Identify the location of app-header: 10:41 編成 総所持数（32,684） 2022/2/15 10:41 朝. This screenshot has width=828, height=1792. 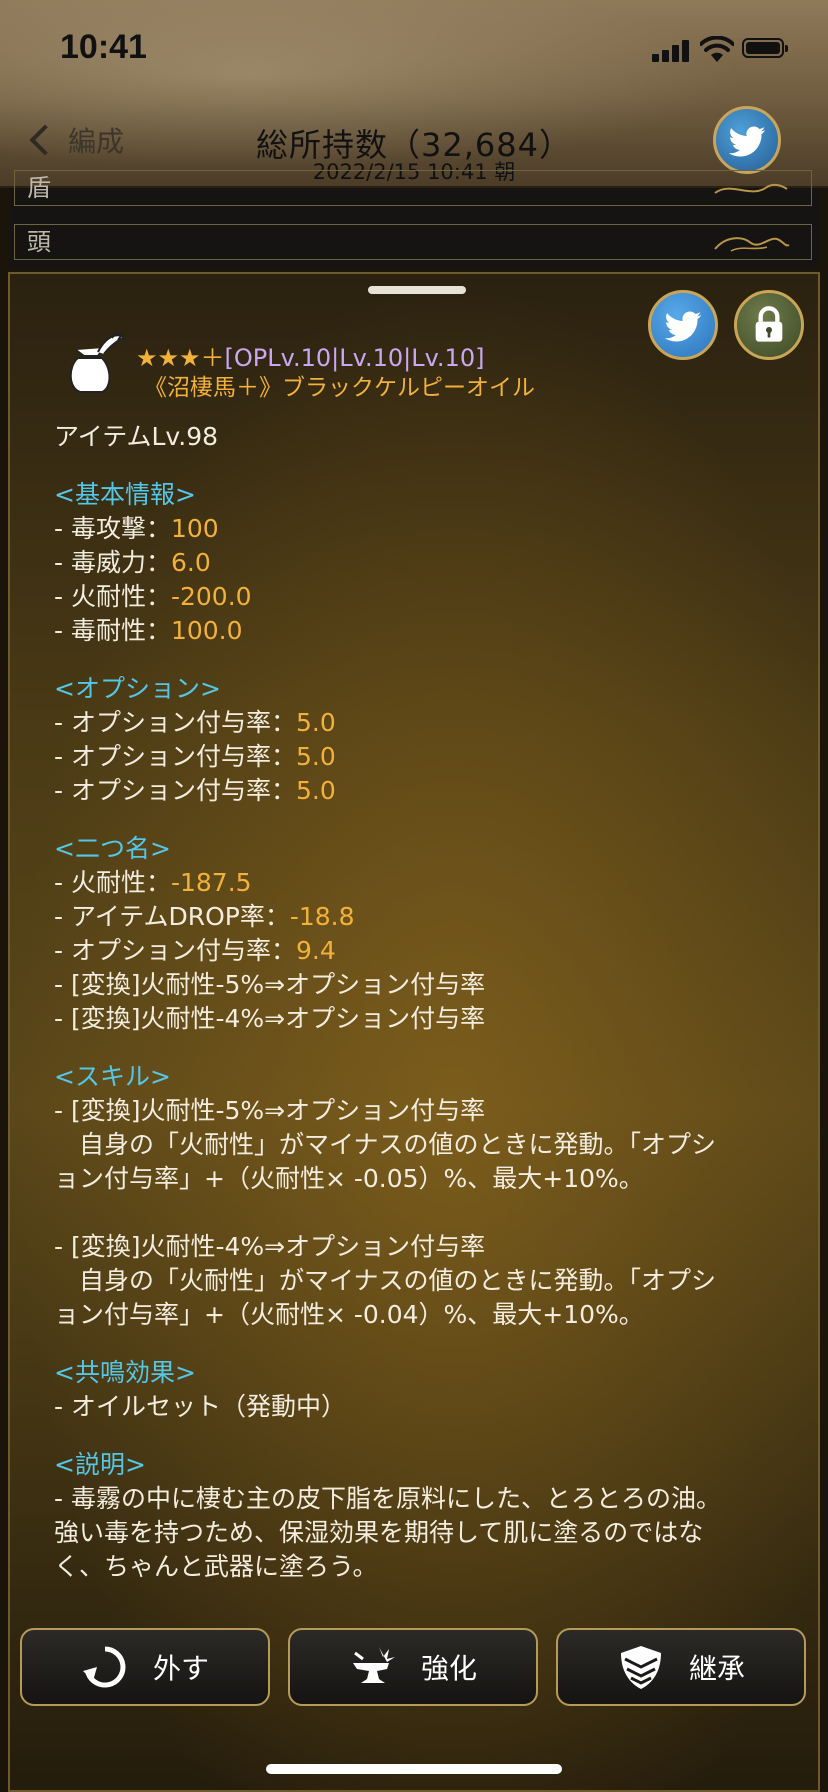
(414, 94).